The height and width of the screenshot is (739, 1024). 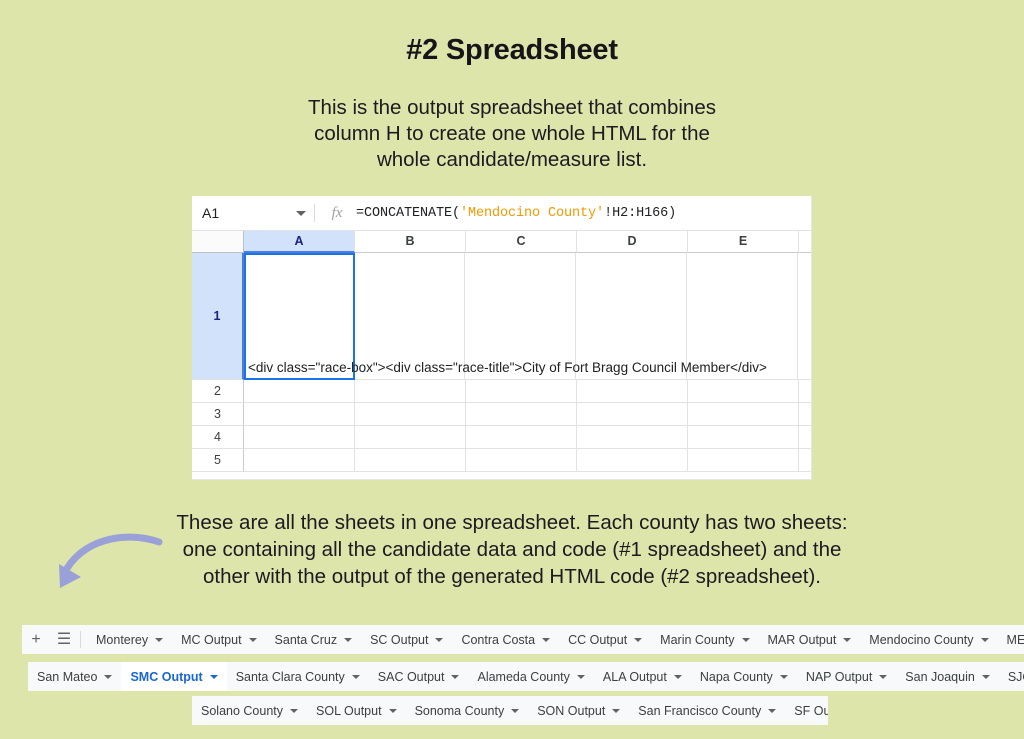 What do you see at coordinates (1011, 639) in the screenshot?
I see `sheet-tab-men-output: MEN Output` at bounding box center [1011, 639].